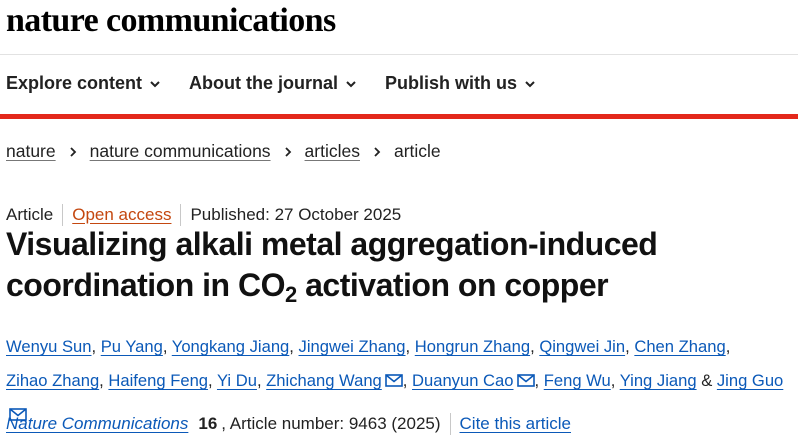 The image size is (798, 438). I want to click on author-link: Jingwei Zhang, so click(352, 346).